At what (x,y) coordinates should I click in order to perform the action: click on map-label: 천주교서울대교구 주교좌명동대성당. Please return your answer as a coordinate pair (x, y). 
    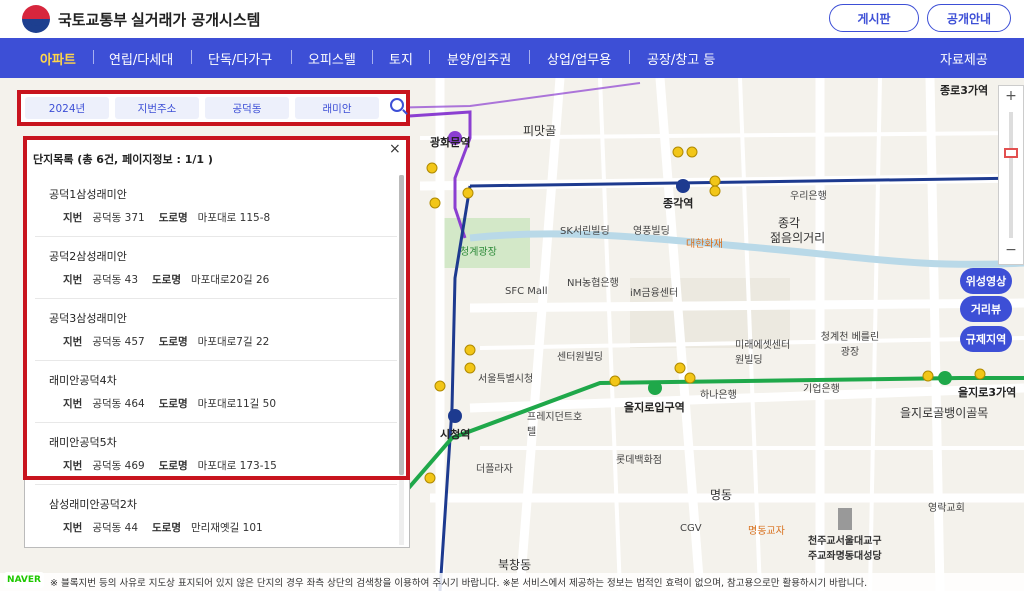
    Looking at the image, I should click on (845, 549).